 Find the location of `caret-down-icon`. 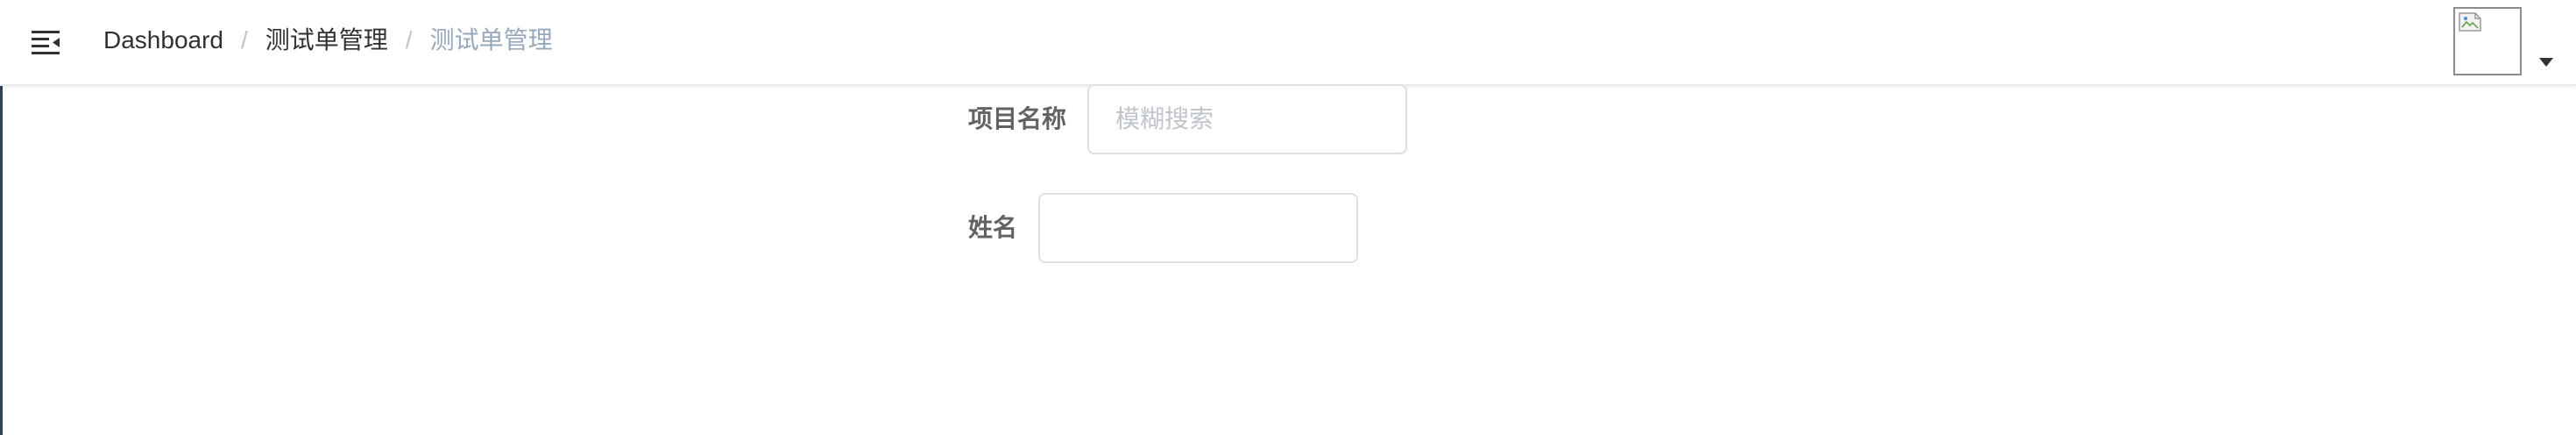

caret-down-icon is located at coordinates (2546, 62).